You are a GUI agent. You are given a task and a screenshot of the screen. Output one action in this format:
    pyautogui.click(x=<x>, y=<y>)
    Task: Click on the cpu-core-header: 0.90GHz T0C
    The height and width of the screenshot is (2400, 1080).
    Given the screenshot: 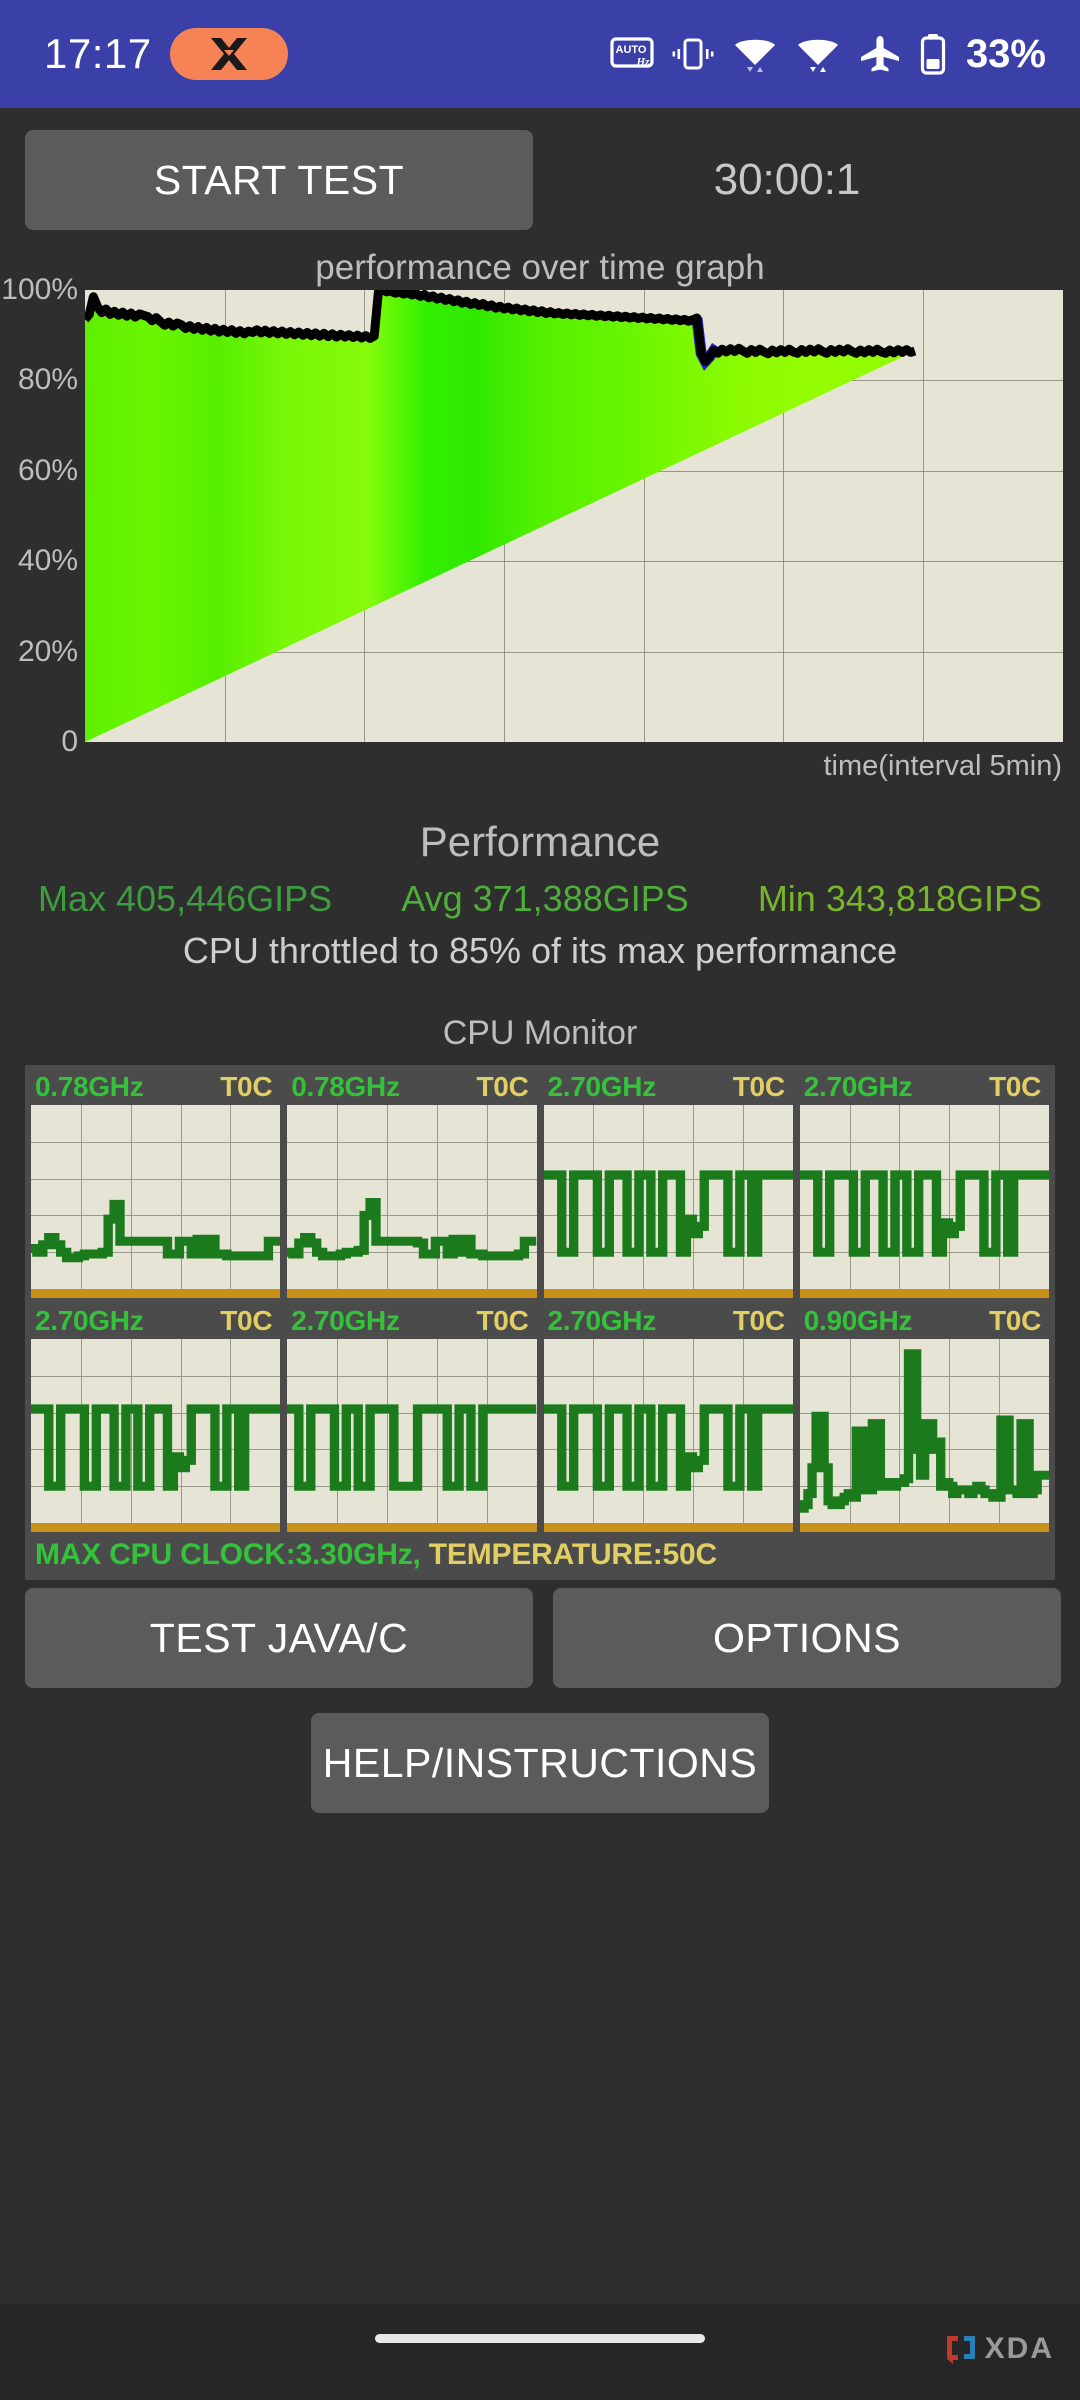 What is the action you would take?
    pyautogui.click(x=924, y=1322)
    